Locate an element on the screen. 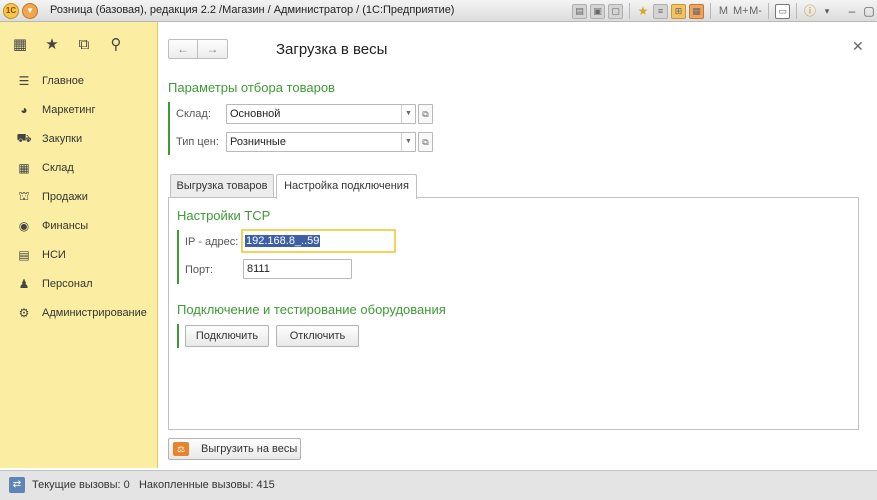 The width and height of the screenshot is (877, 500). sidebar-item-purchases: ⛟ Закупки is located at coordinates (78, 138).